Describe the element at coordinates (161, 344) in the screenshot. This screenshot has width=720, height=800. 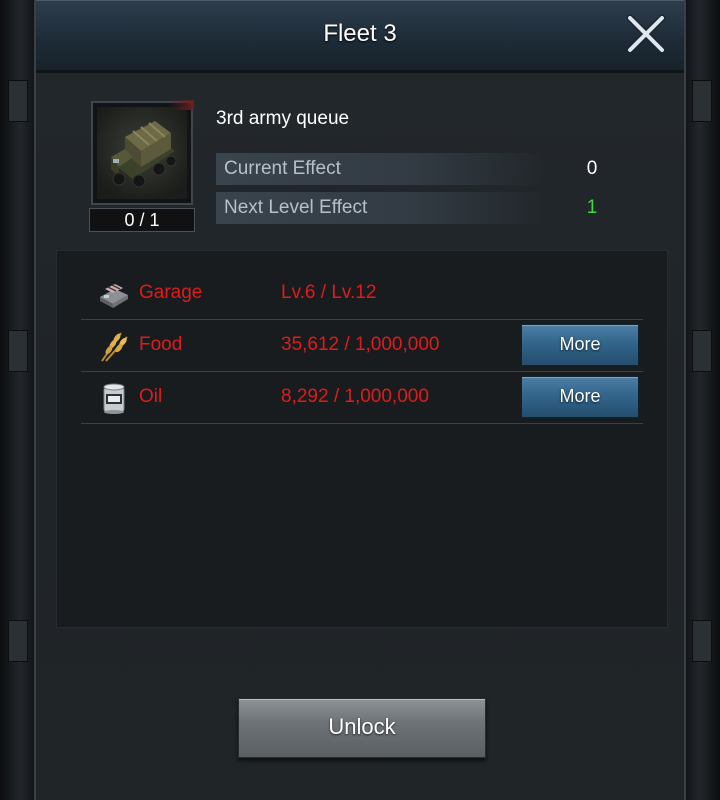
I see `requirement-name: Food` at that location.